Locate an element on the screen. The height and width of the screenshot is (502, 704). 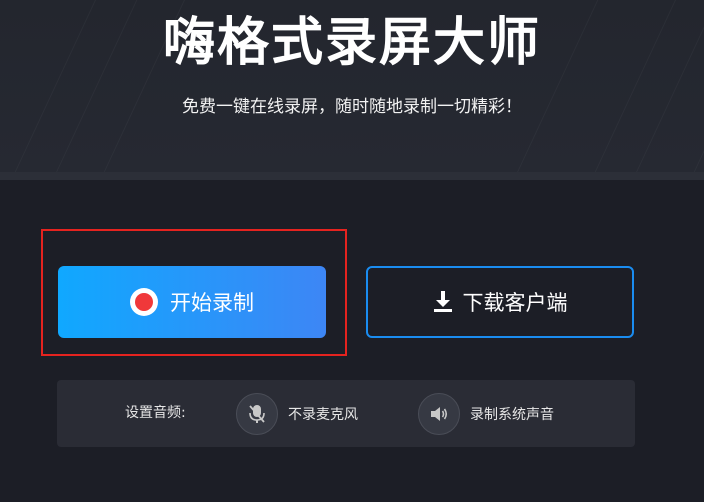
microphone-toggle: 不录麦克风 is located at coordinates (297, 414).